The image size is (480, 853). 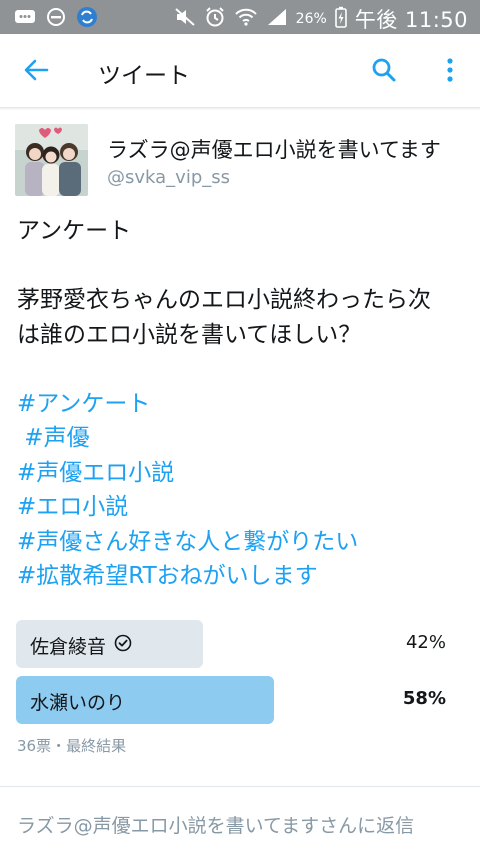 I want to click on tweet-text-line: は誰のエロ小説を書いてほしい？, so click(x=189, y=334).